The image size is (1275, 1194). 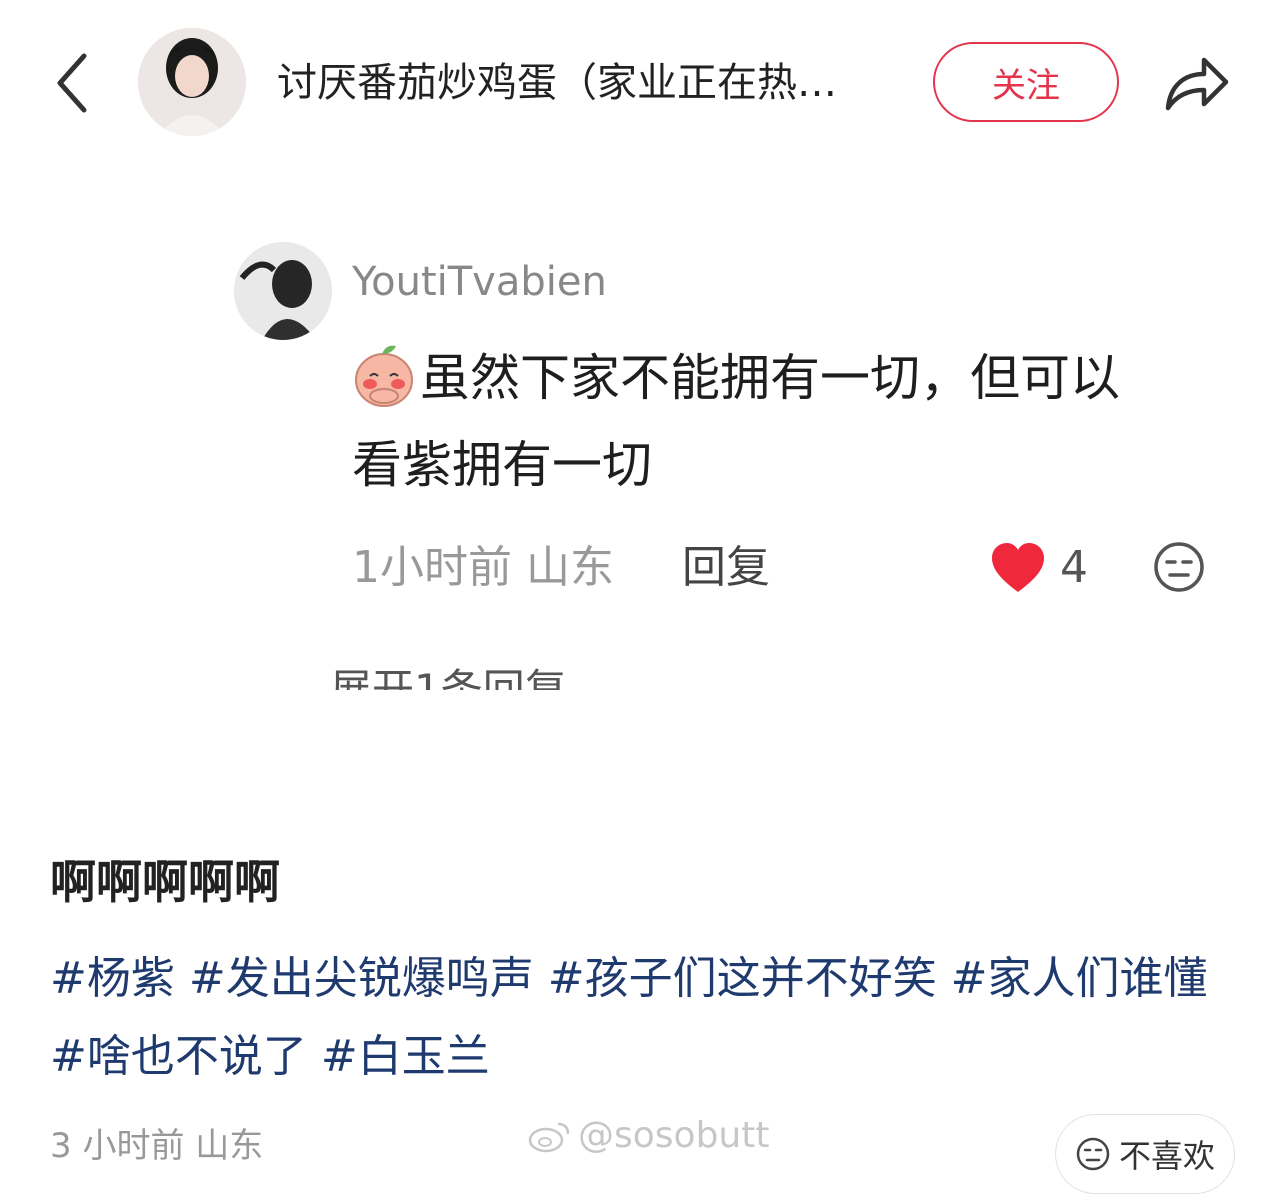 What do you see at coordinates (448, 676) in the screenshot?
I see `expand-replies-link: 展开1条回复` at bounding box center [448, 676].